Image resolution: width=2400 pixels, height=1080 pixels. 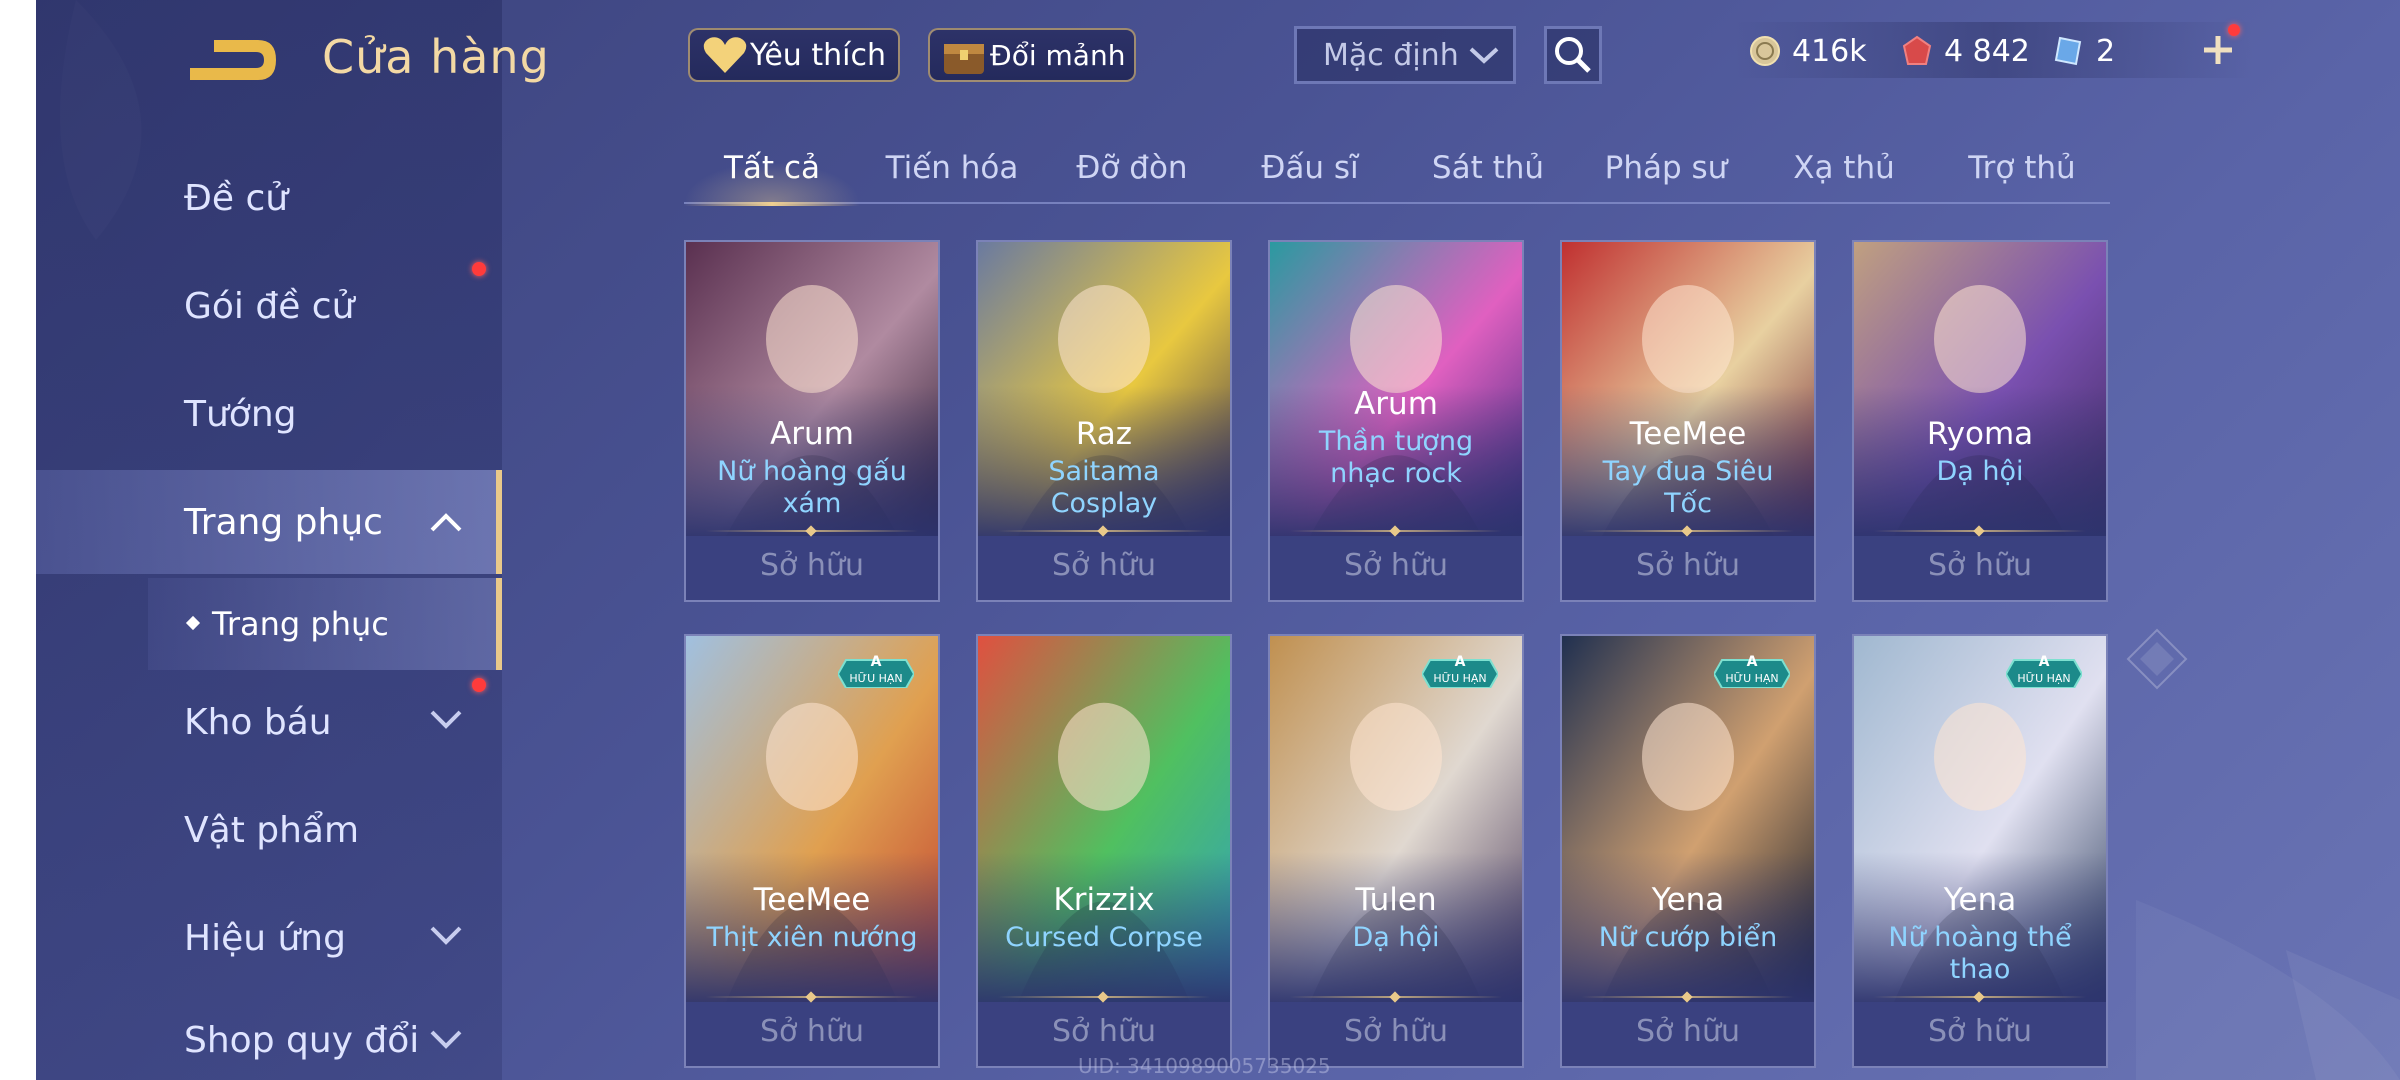 I want to click on hero-name: TeeMee, so click(x=812, y=900).